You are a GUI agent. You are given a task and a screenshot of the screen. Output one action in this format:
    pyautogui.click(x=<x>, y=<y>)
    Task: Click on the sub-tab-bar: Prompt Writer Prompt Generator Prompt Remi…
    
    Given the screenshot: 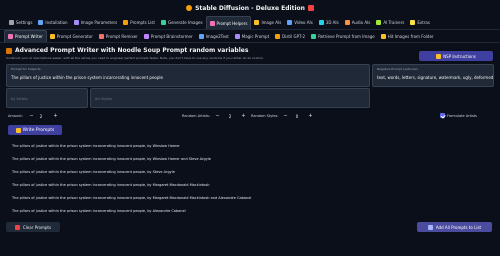 What is the action you would take?
    pyautogui.click(x=250, y=36)
    